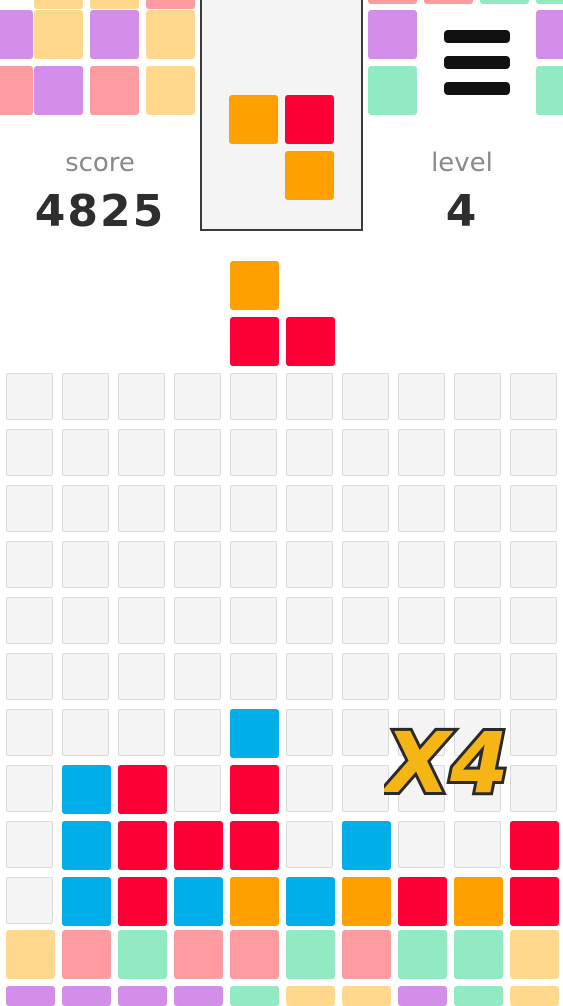 This screenshot has width=563, height=1006. Describe the element at coordinates (100, 163) in the screenshot. I see `score-label: score` at that location.